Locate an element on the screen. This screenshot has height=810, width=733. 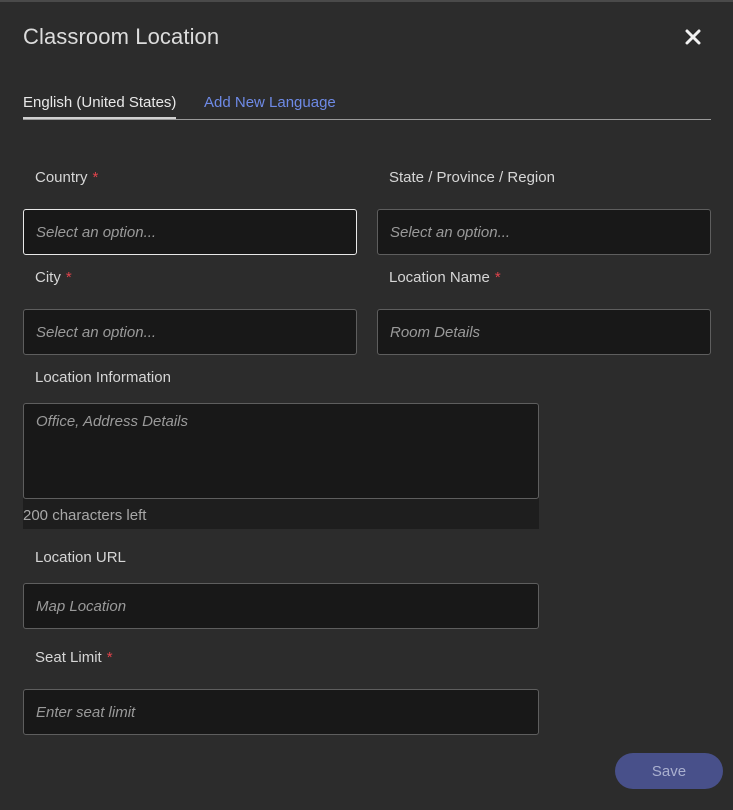
location-info-placeholder: Office, Address Details is located at coordinates (112, 421).